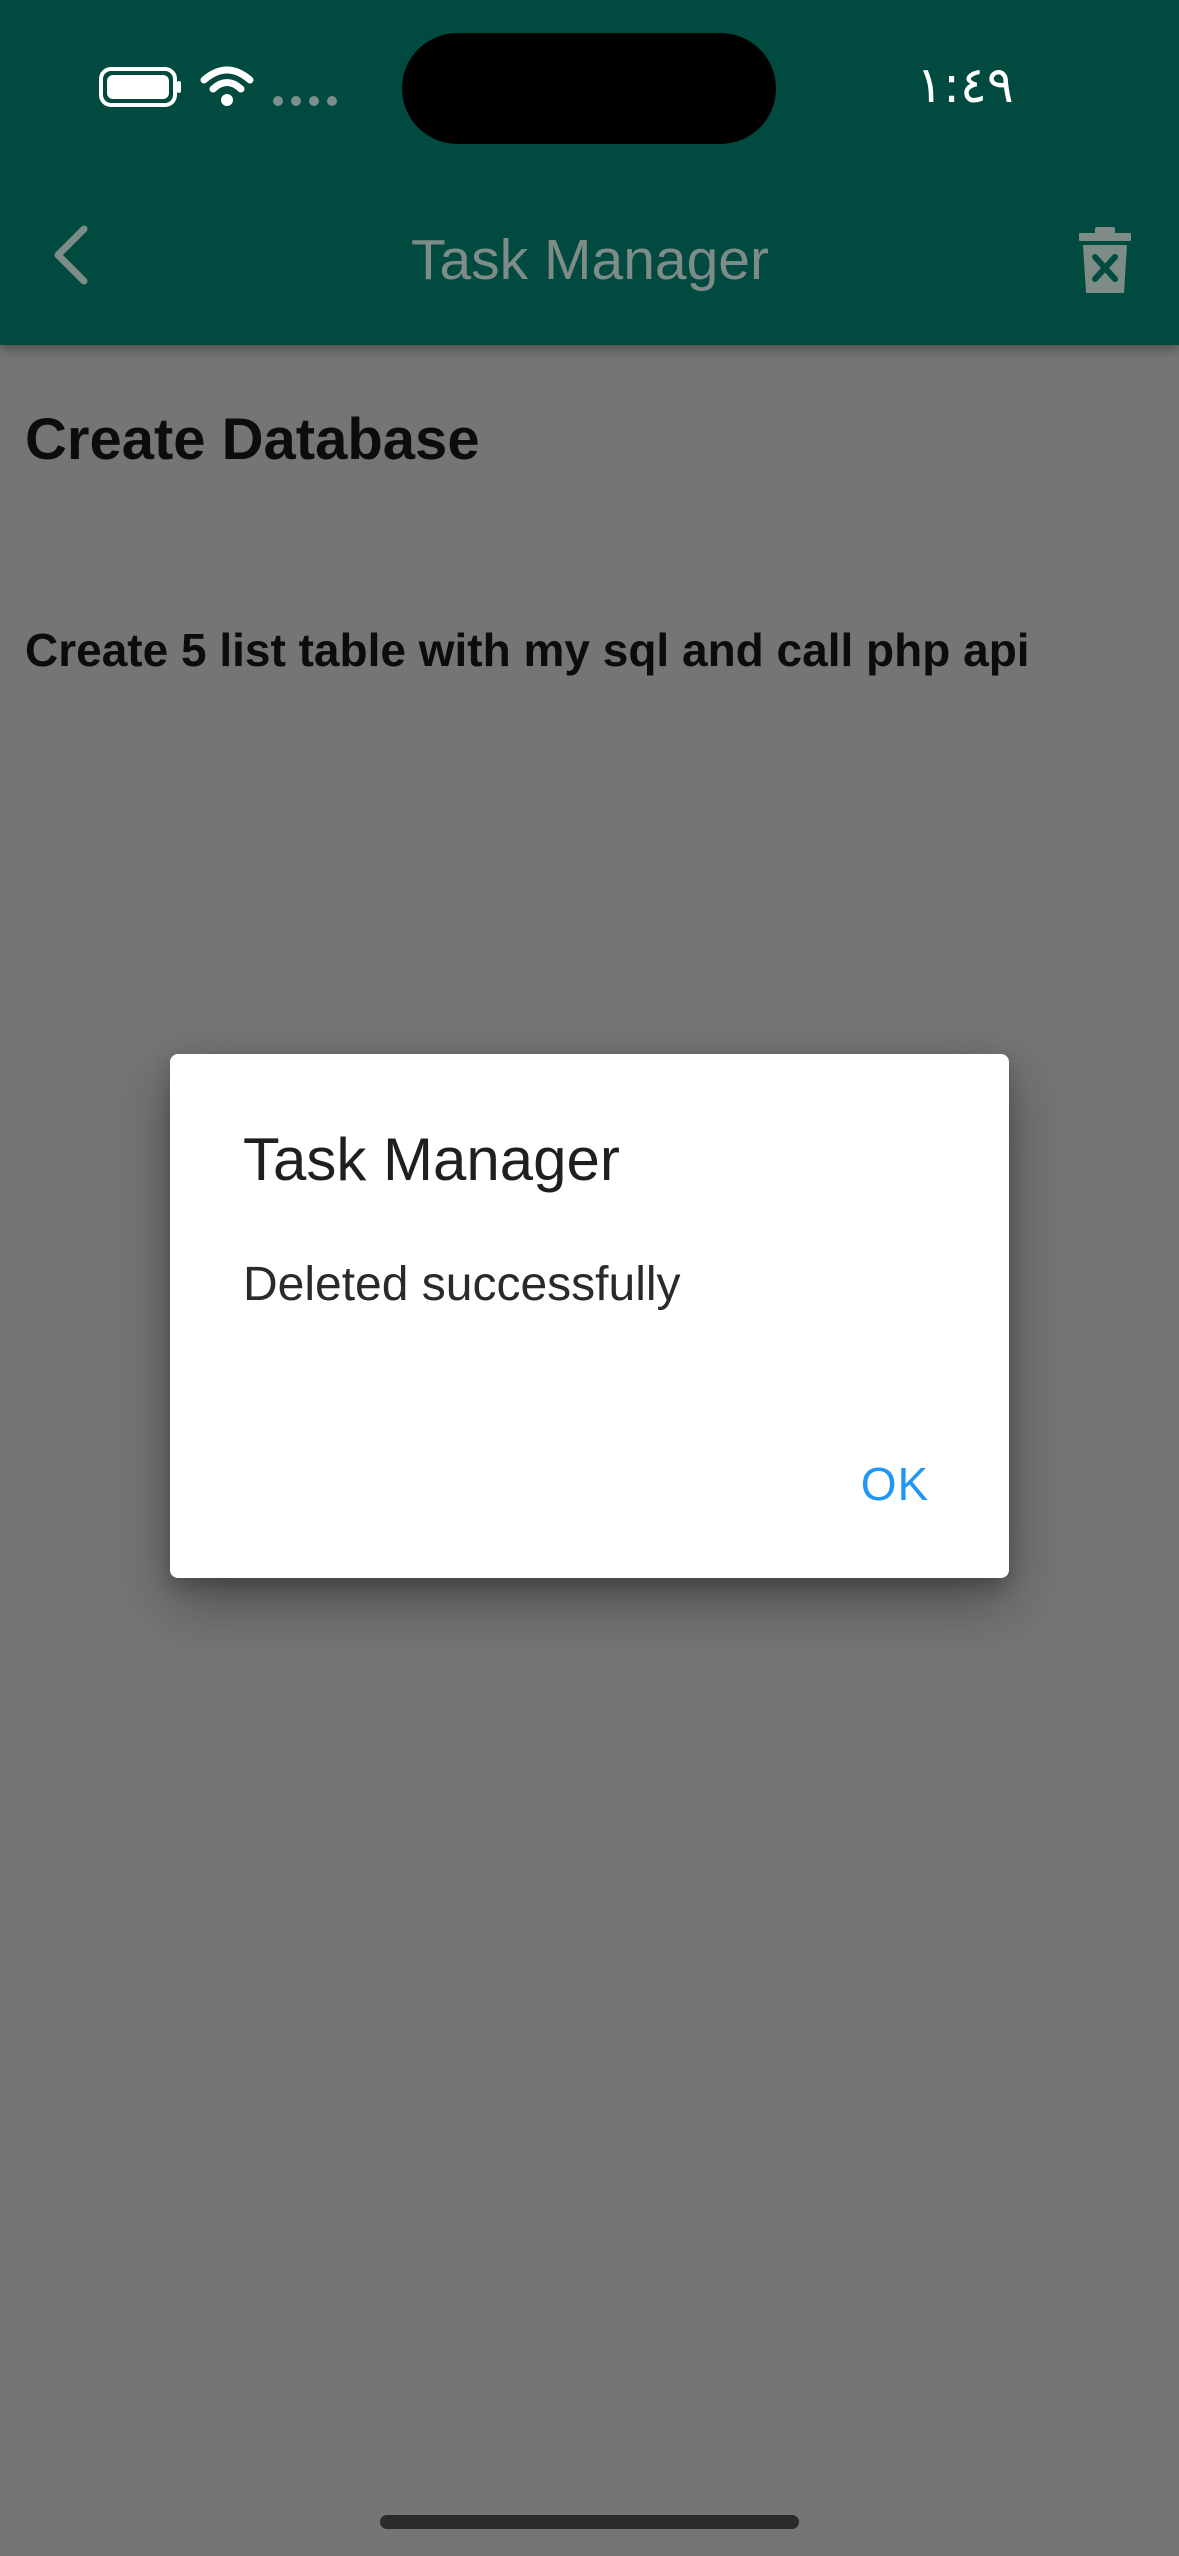  I want to click on chevron-left-icon, so click(70, 257).